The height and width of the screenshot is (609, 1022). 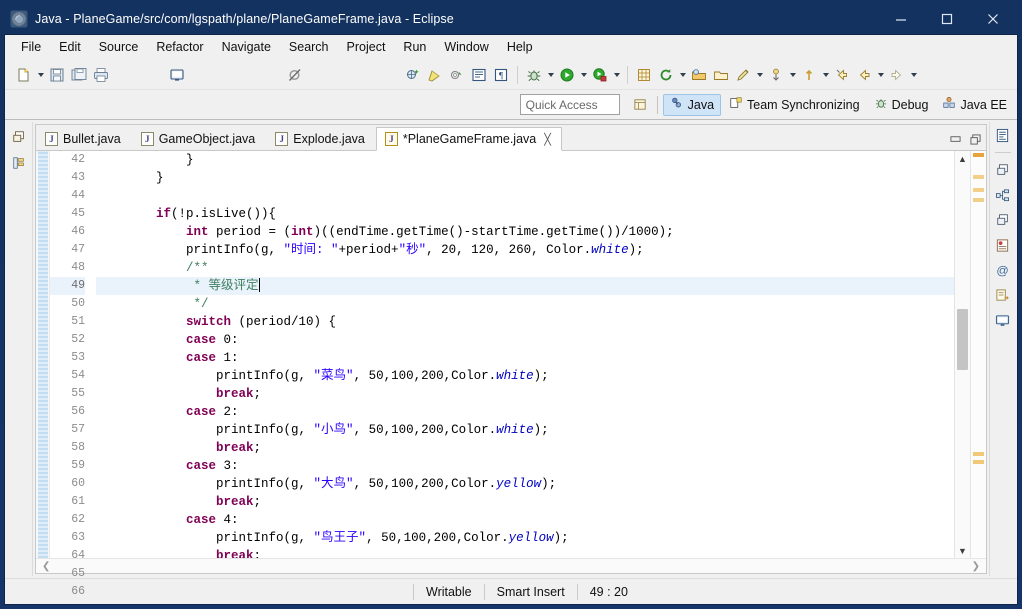 What do you see at coordinates (413, 75) in the screenshot?
I see `new-java-package-icon` at bounding box center [413, 75].